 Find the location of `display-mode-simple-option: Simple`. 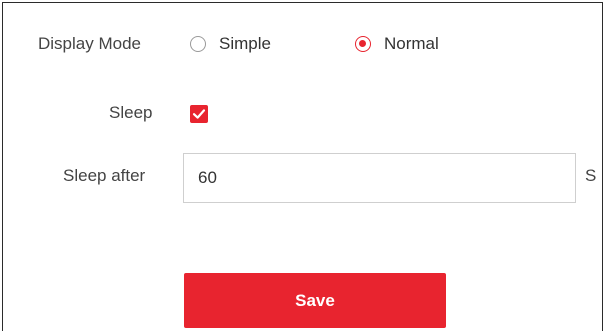

display-mode-simple-option: Simple is located at coordinates (230, 44).